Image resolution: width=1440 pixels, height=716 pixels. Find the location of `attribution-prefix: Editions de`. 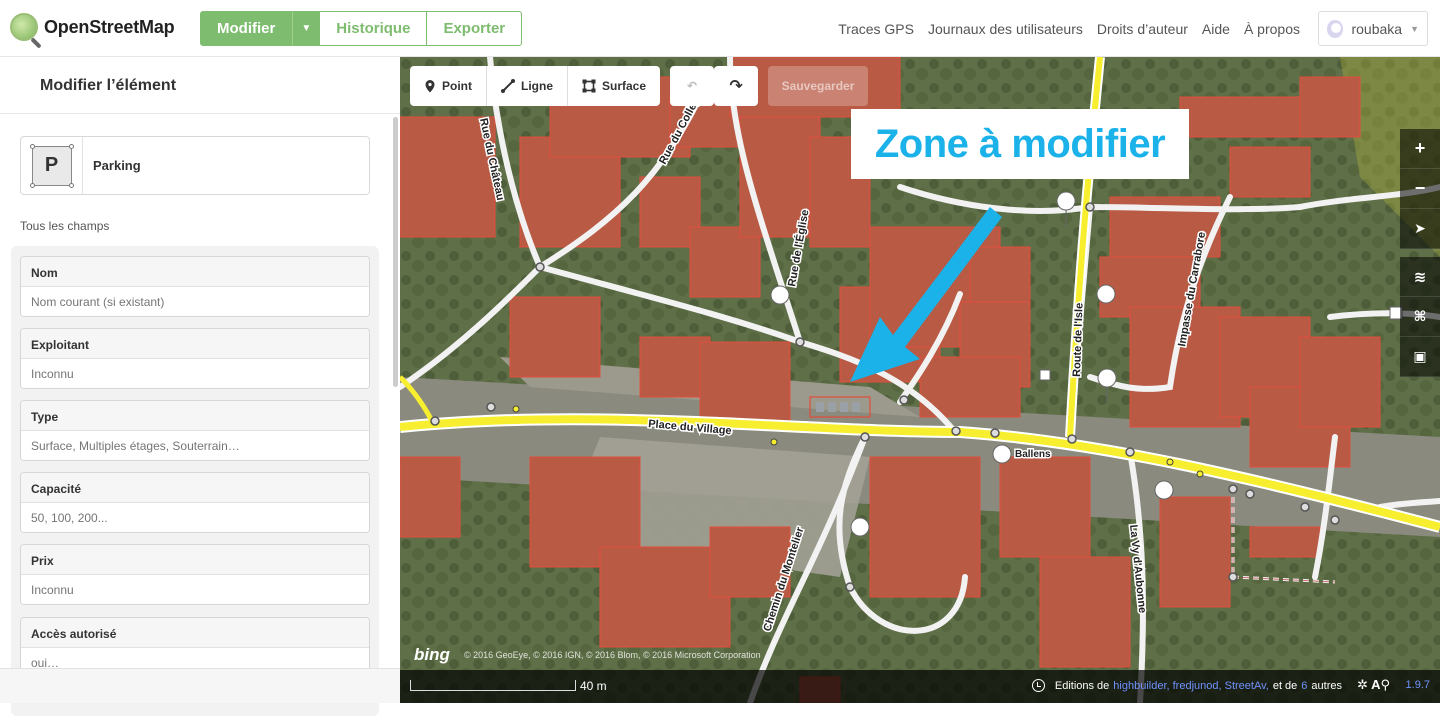

attribution-prefix: Editions de is located at coordinates (1082, 685).